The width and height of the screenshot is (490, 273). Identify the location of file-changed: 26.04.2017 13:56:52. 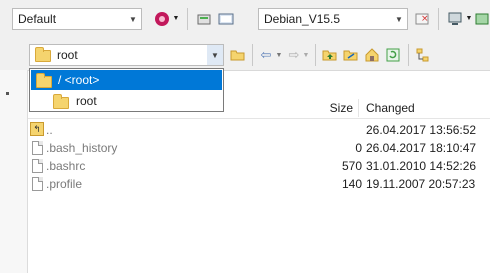
(421, 130).